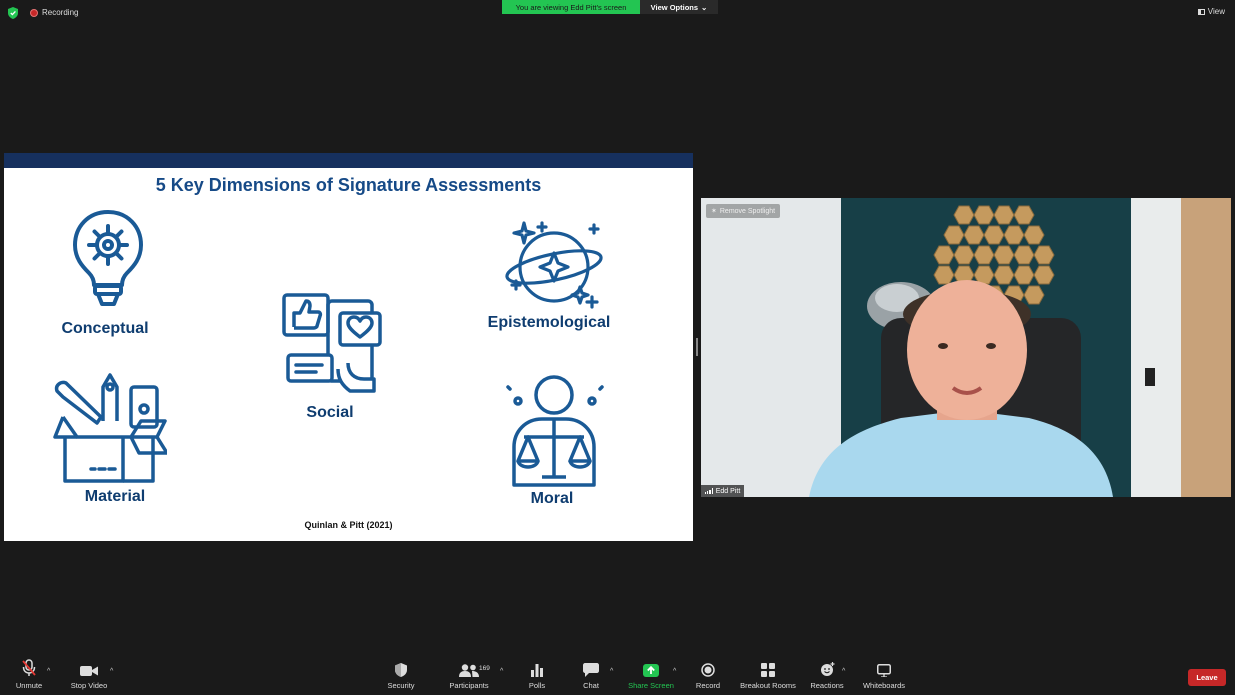 The image size is (1235, 695). I want to click on video-camera-icon, so click(89, 671).